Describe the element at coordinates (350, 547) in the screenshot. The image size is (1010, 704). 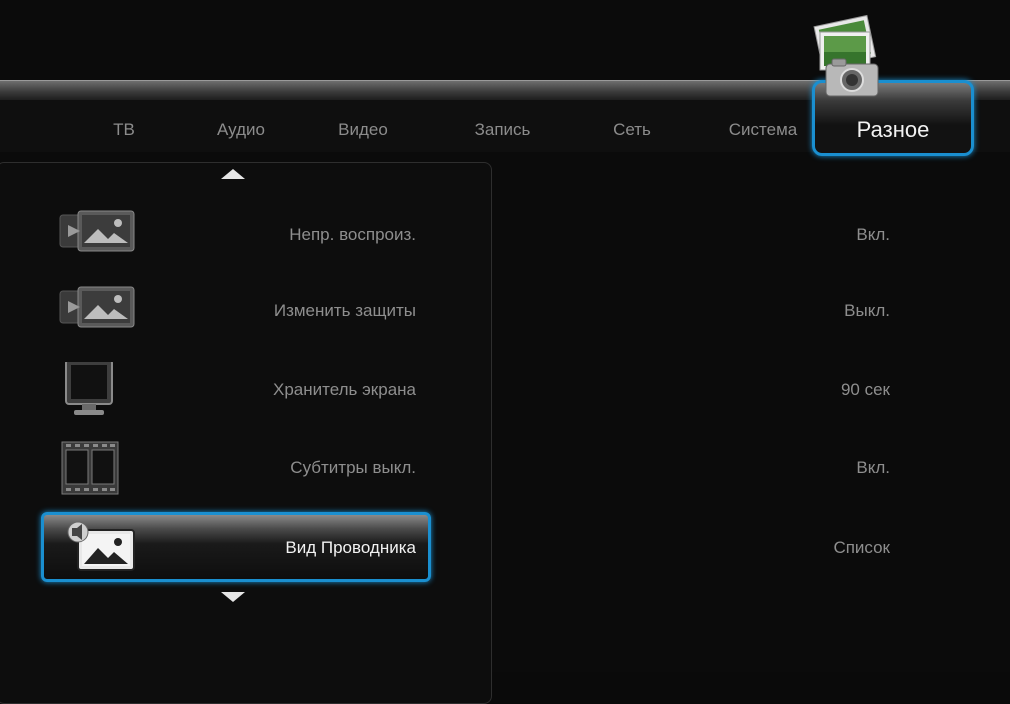
I see `setting-label: Вид Проводника` at that location.